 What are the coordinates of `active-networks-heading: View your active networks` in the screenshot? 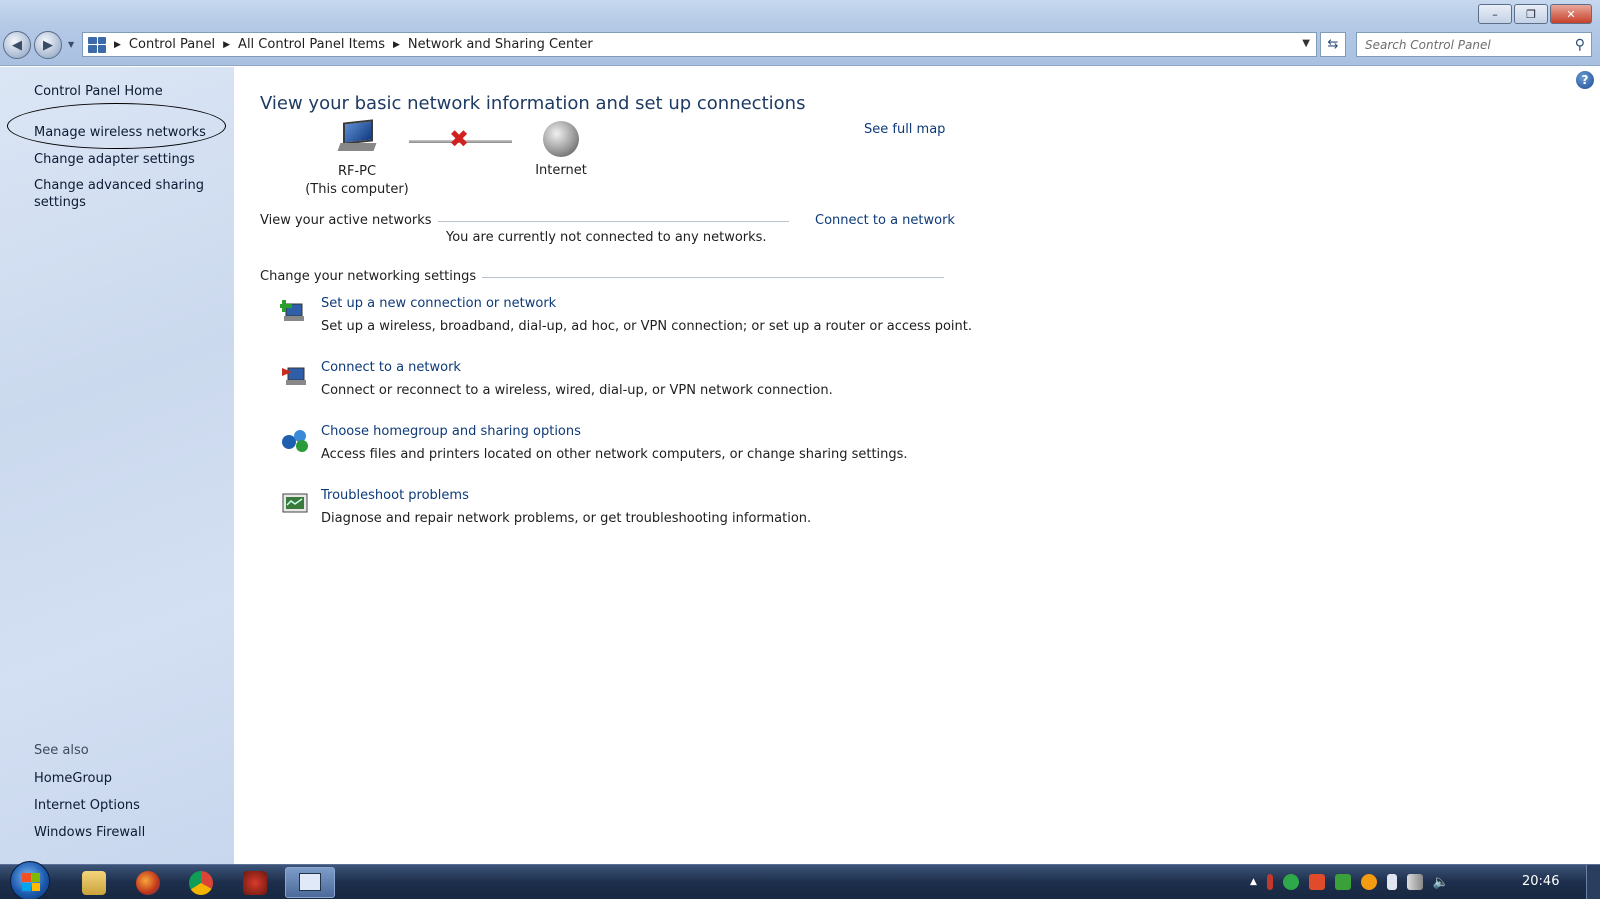 It's located at (349, 220).